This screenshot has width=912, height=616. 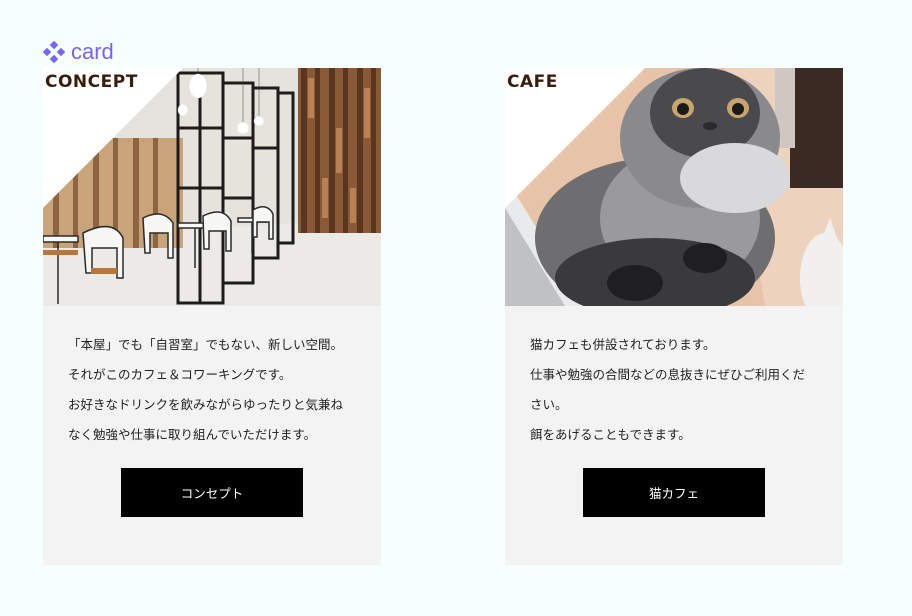 I want to click on cat-cafe-button: 猫カフェ, so click(x=674, y=492).